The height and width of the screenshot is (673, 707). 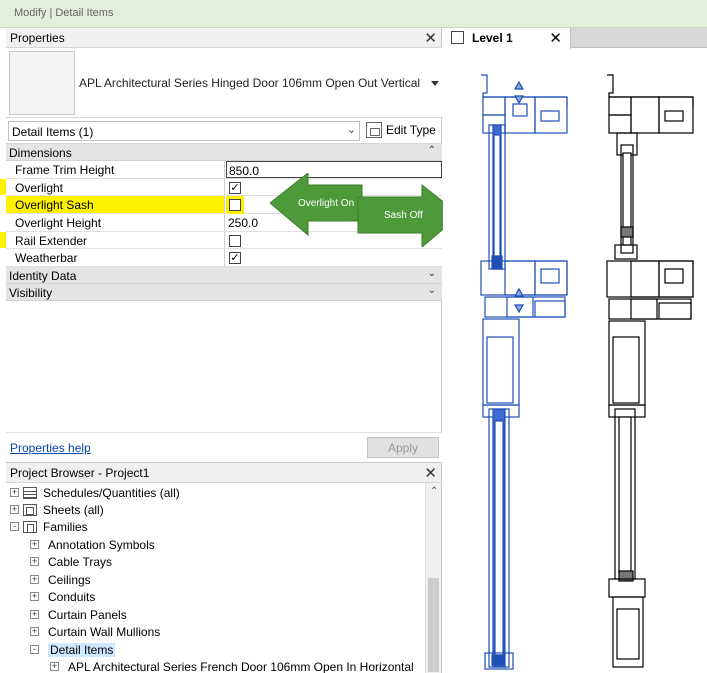 What do you see at coordinates (492, 38) in the screenshot?
I see `view-tab-label: Level 1` at bounding box center [492, 38].